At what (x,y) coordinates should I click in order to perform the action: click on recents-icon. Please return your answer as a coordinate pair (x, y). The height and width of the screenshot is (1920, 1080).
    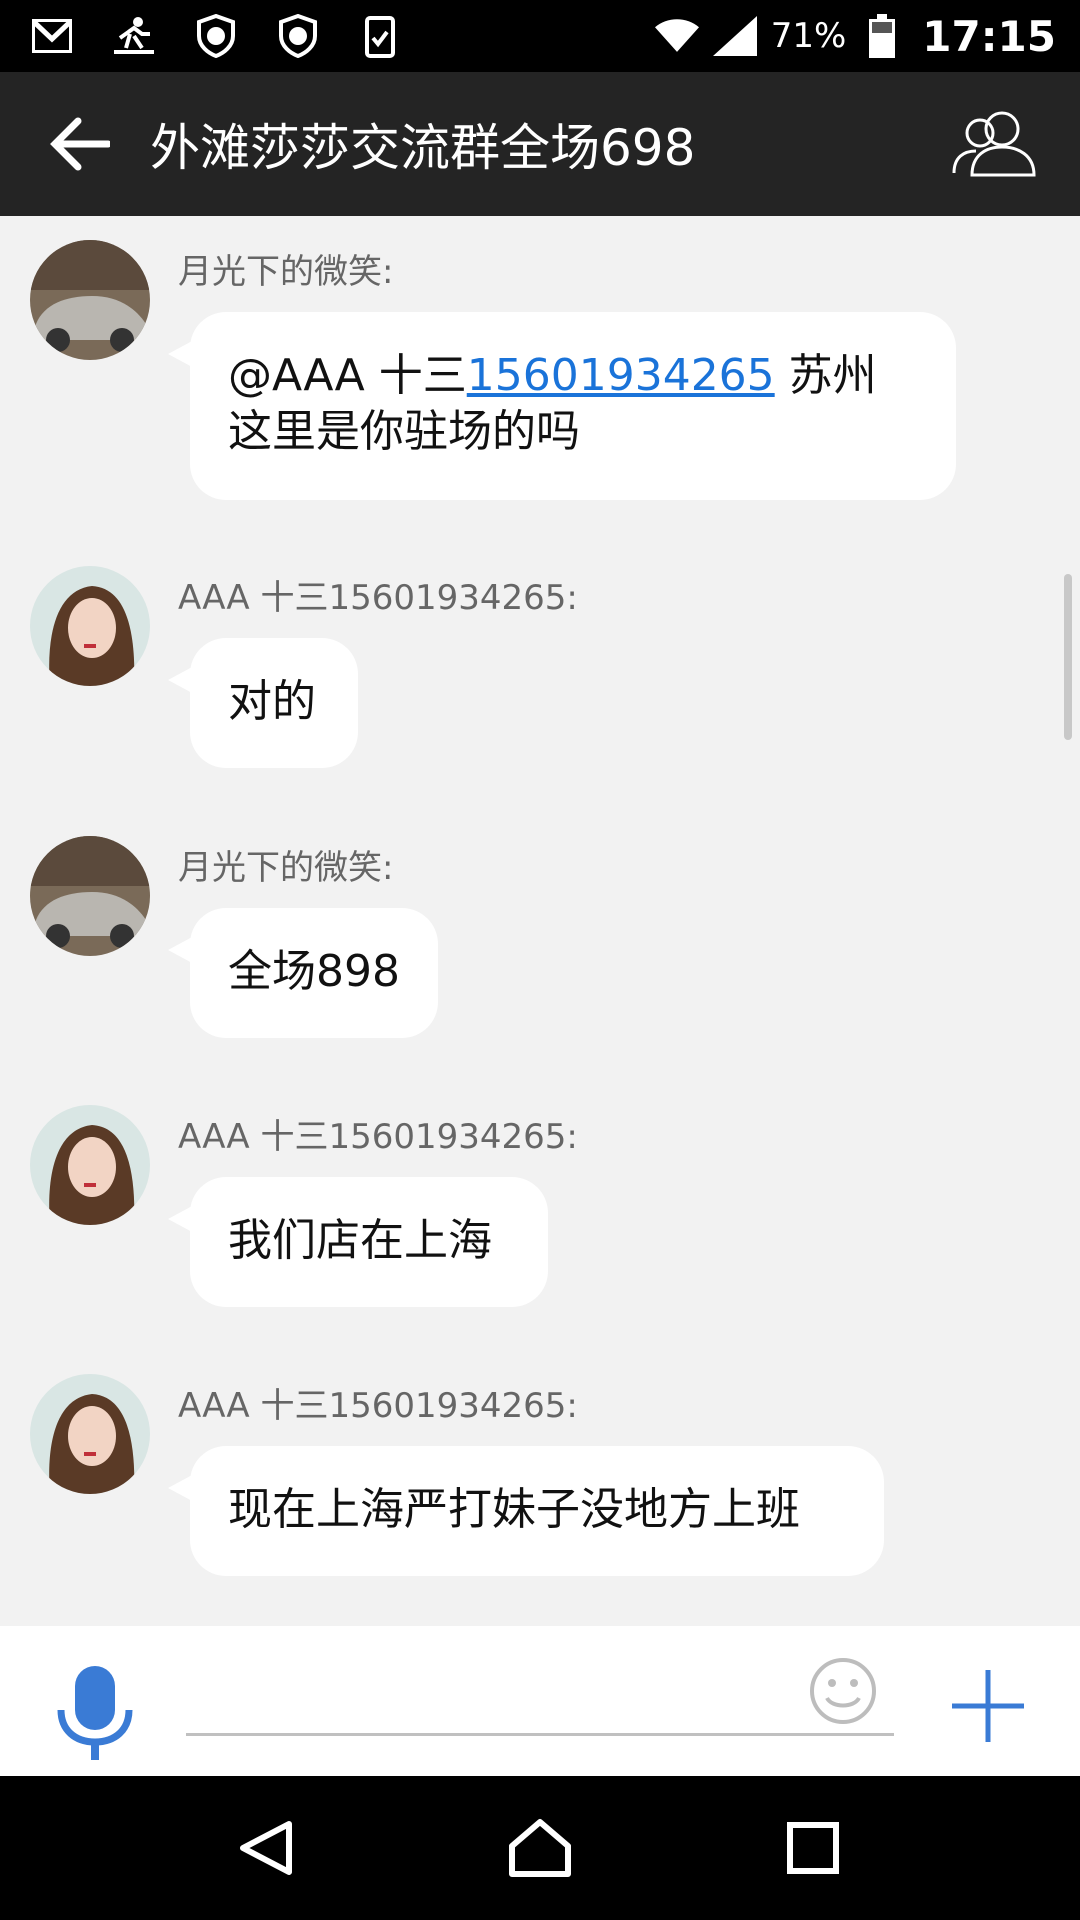
    Looking at the image, I should click on (813, 1848).